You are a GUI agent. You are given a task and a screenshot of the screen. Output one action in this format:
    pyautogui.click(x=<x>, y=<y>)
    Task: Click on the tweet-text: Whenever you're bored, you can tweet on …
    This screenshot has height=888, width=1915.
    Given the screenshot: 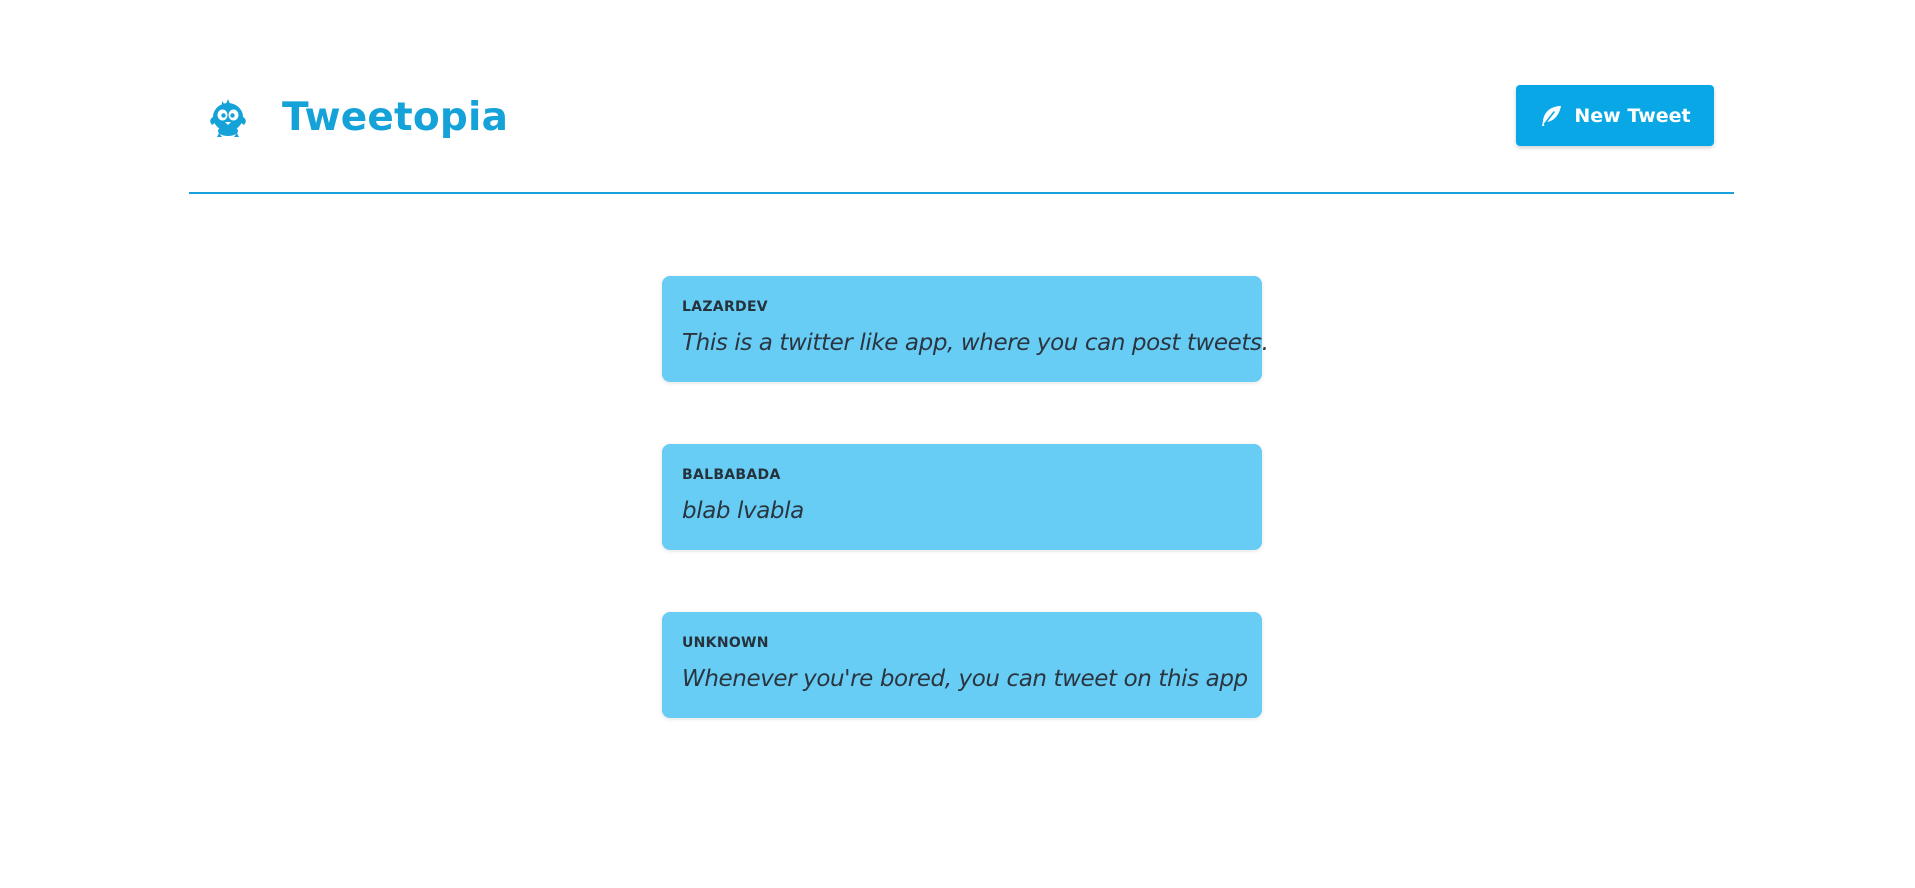 What is the action you would take?
    pyautogui.click(x=965, y=679)
    